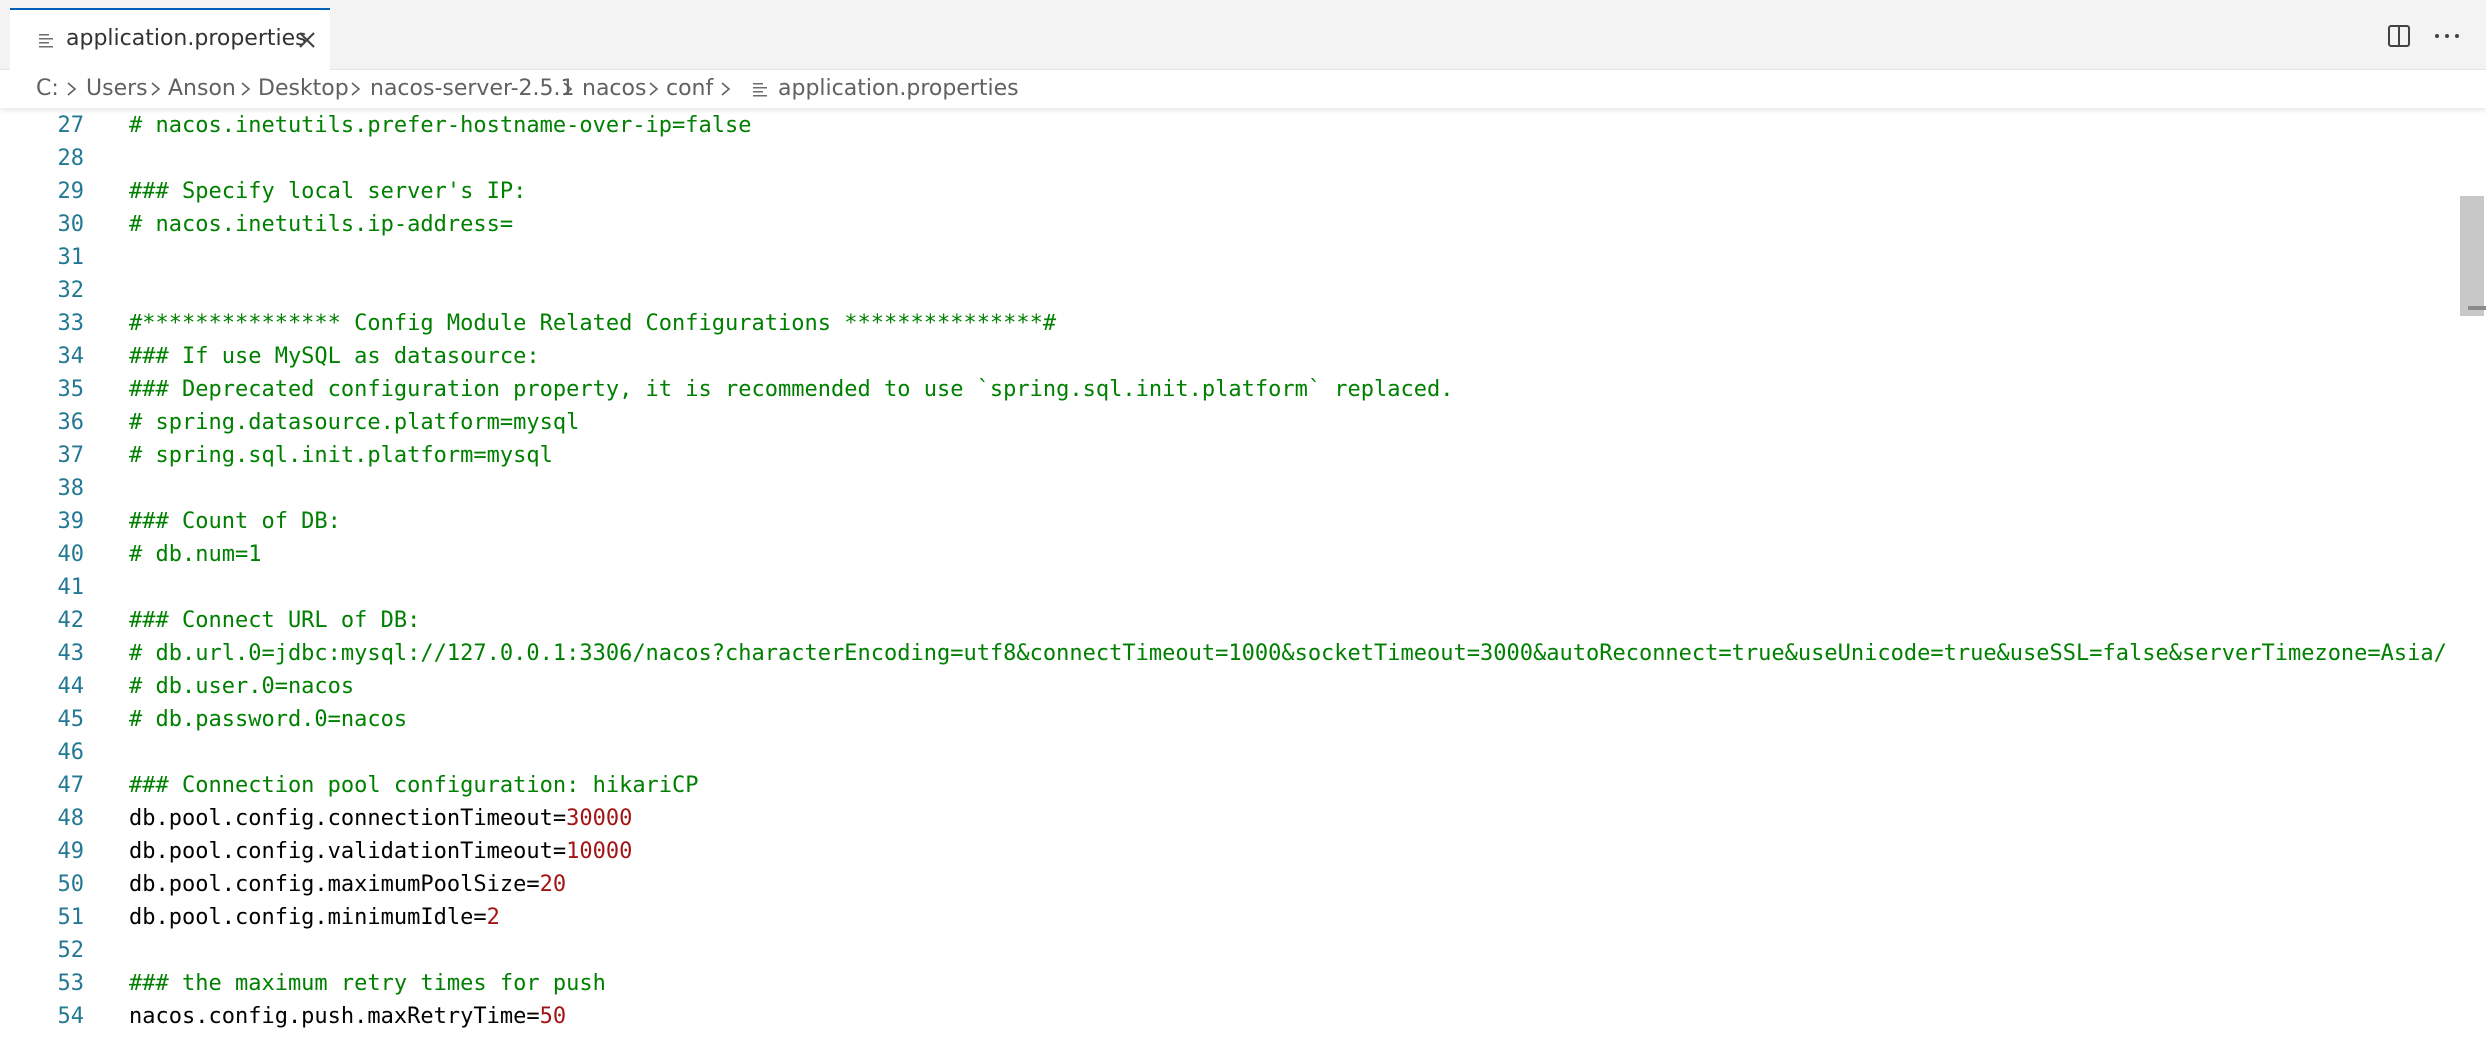 The image size is (2486, 1039). Describe the element at coordinates (117, 89) in the screenshot. I see `breadcrumb-item-users: Users` at that location.